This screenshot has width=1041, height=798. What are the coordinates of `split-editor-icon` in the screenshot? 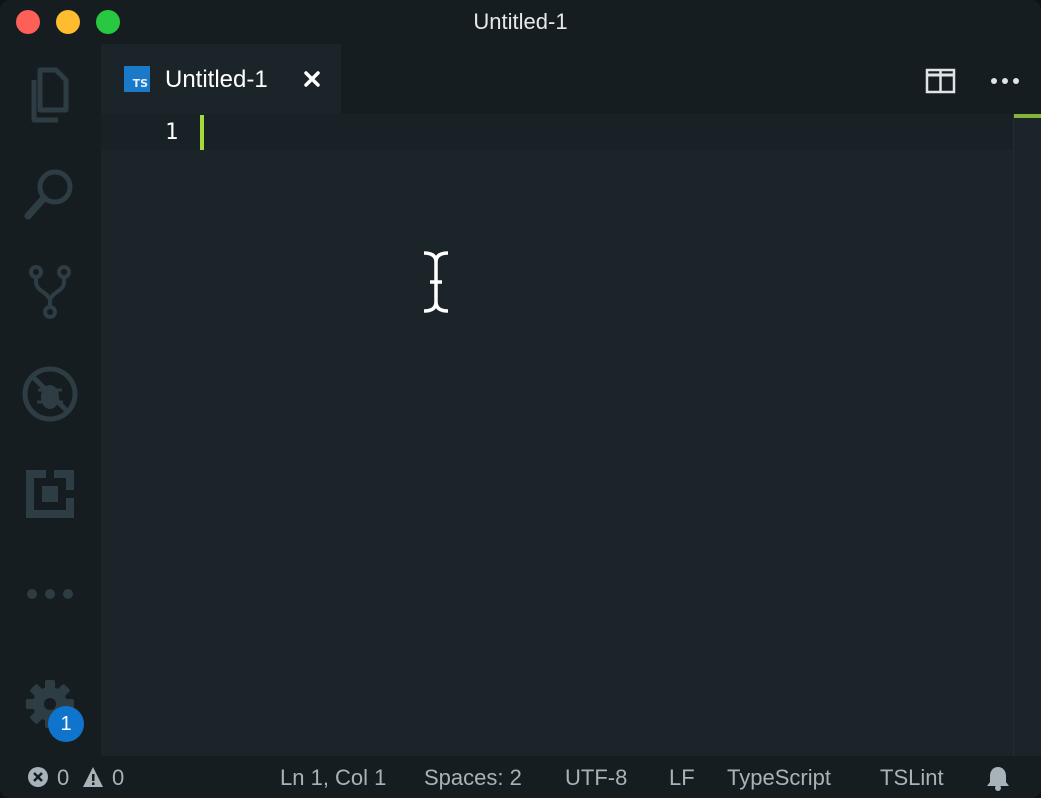 It's located at (941, 81).